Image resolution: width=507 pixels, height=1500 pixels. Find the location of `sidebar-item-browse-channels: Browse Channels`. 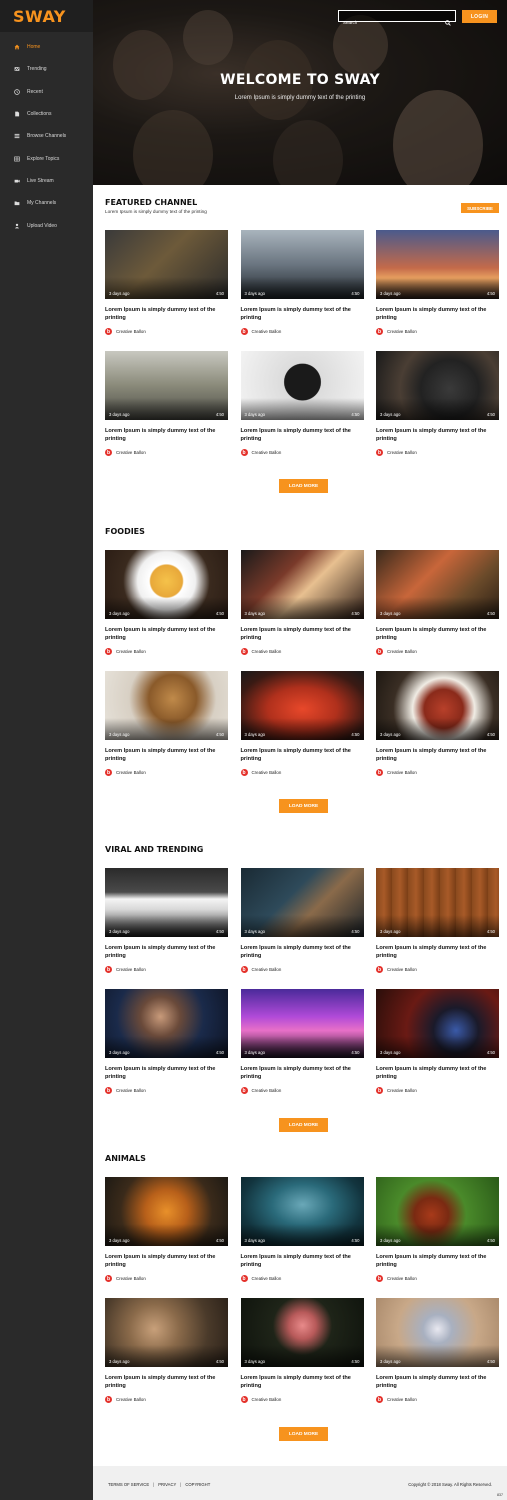

sidebar-item-browse-channels: Browse Channels is located at coordinates (46, 136).